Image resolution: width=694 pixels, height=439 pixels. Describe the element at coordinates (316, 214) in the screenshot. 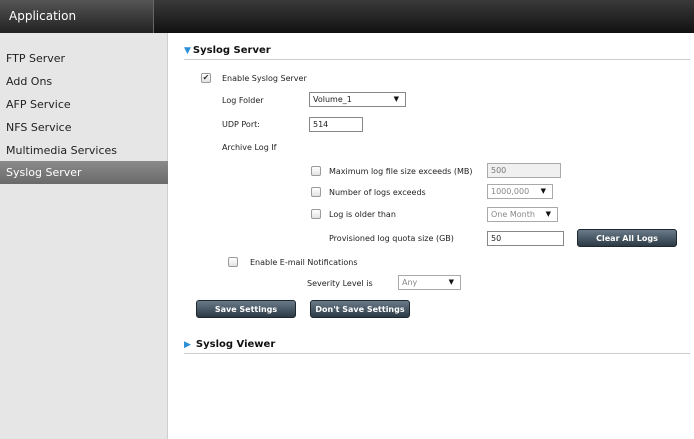

I see `older-than-checkbox` at that location.